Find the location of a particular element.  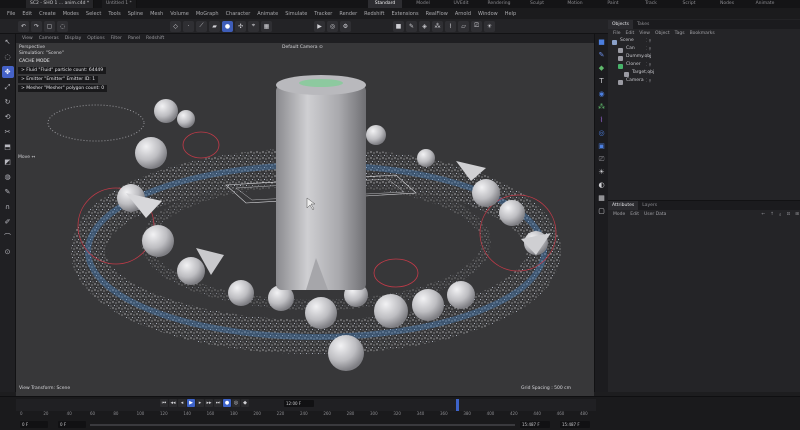

go-end-icon: ⏭ is located at coordinates (218, 403).